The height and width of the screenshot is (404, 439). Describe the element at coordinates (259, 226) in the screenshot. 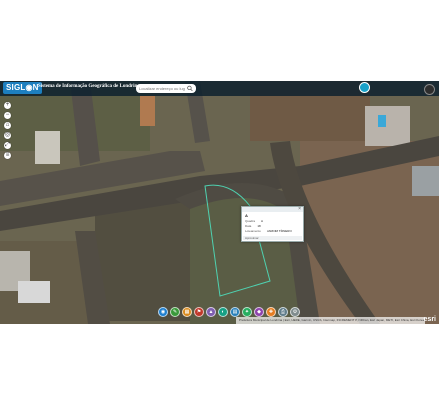

I see `popup-row-value: 18` at that location.